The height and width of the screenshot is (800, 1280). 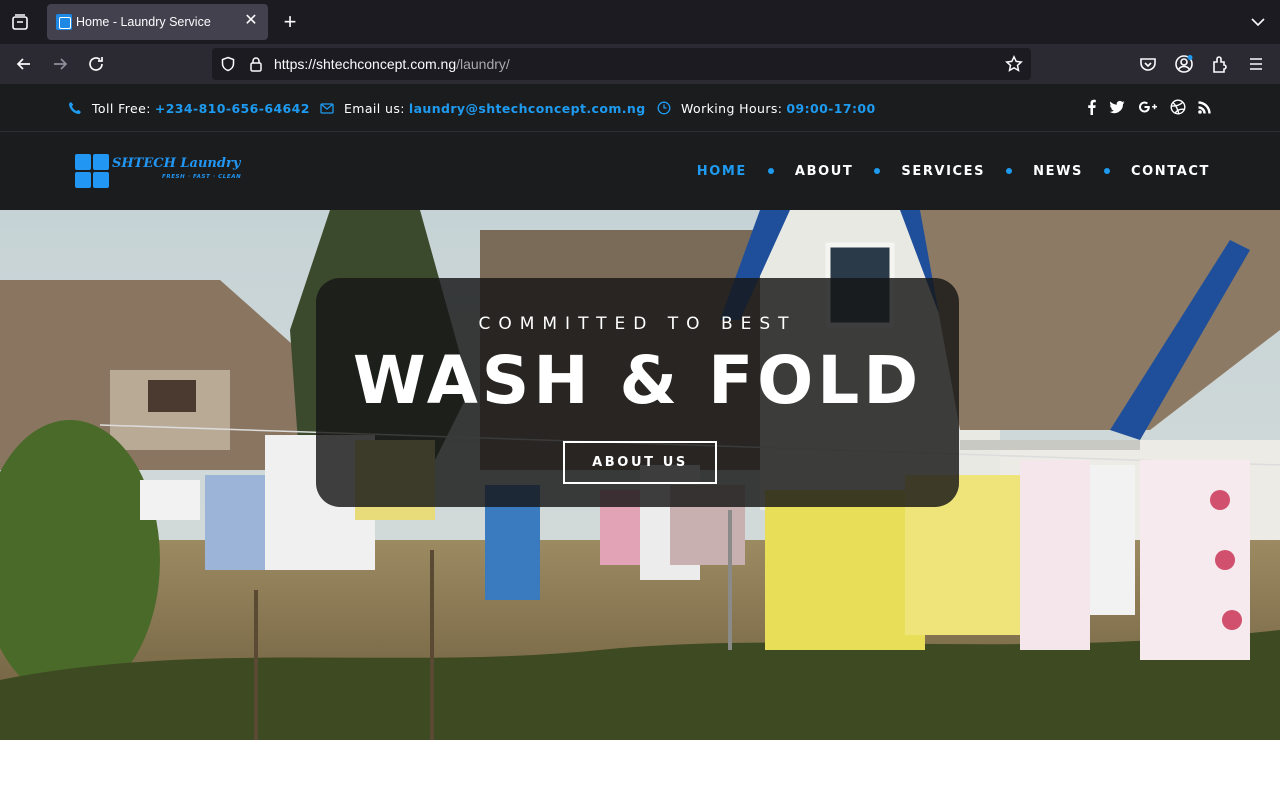 I want to click on hero-kicker: COMMITTED TO BEST, so click(x=637, y=324).